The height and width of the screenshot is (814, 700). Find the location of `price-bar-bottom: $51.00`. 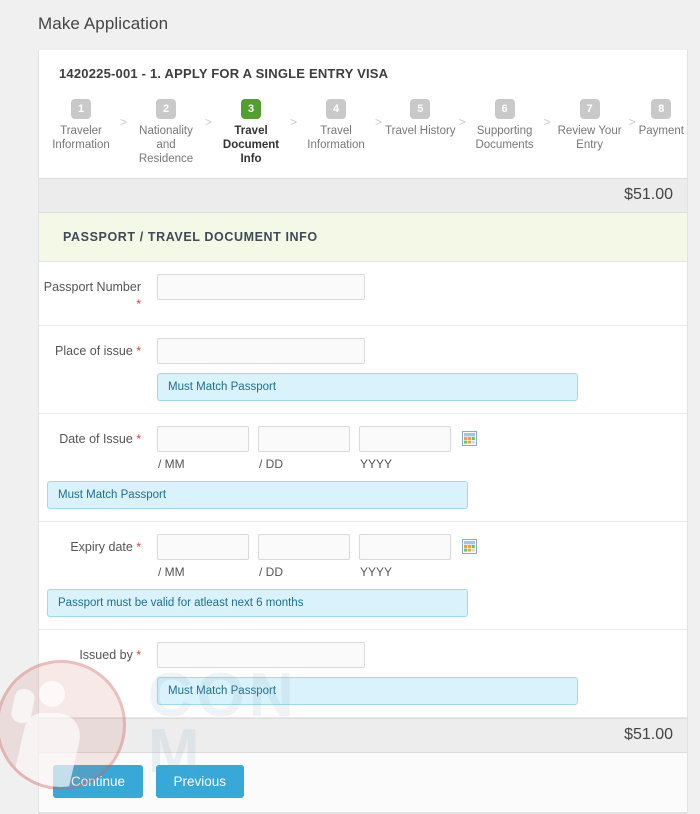

price-bar-bottom: $51.00 is located at coordinates (363, 735).